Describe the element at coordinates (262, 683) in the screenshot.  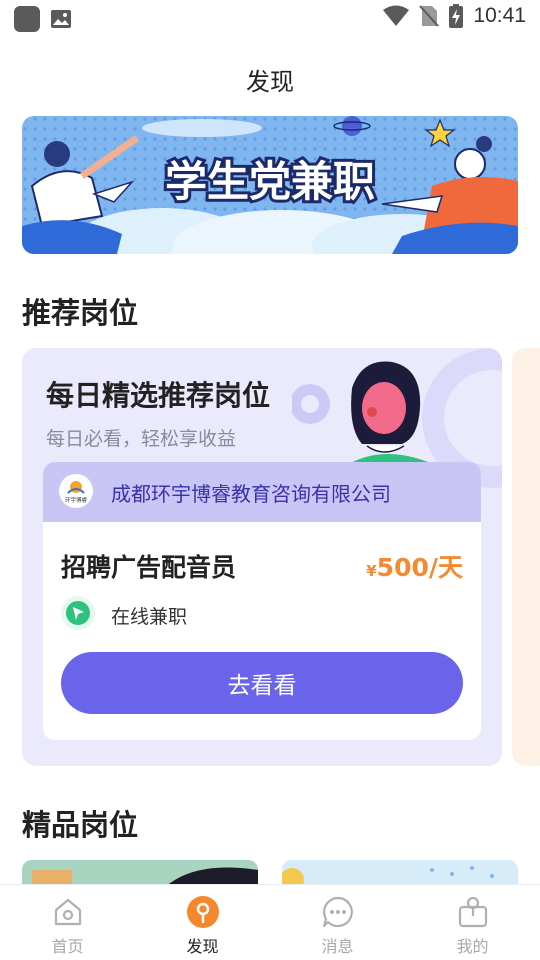
I see `view-job-button: 去看看` at that location.